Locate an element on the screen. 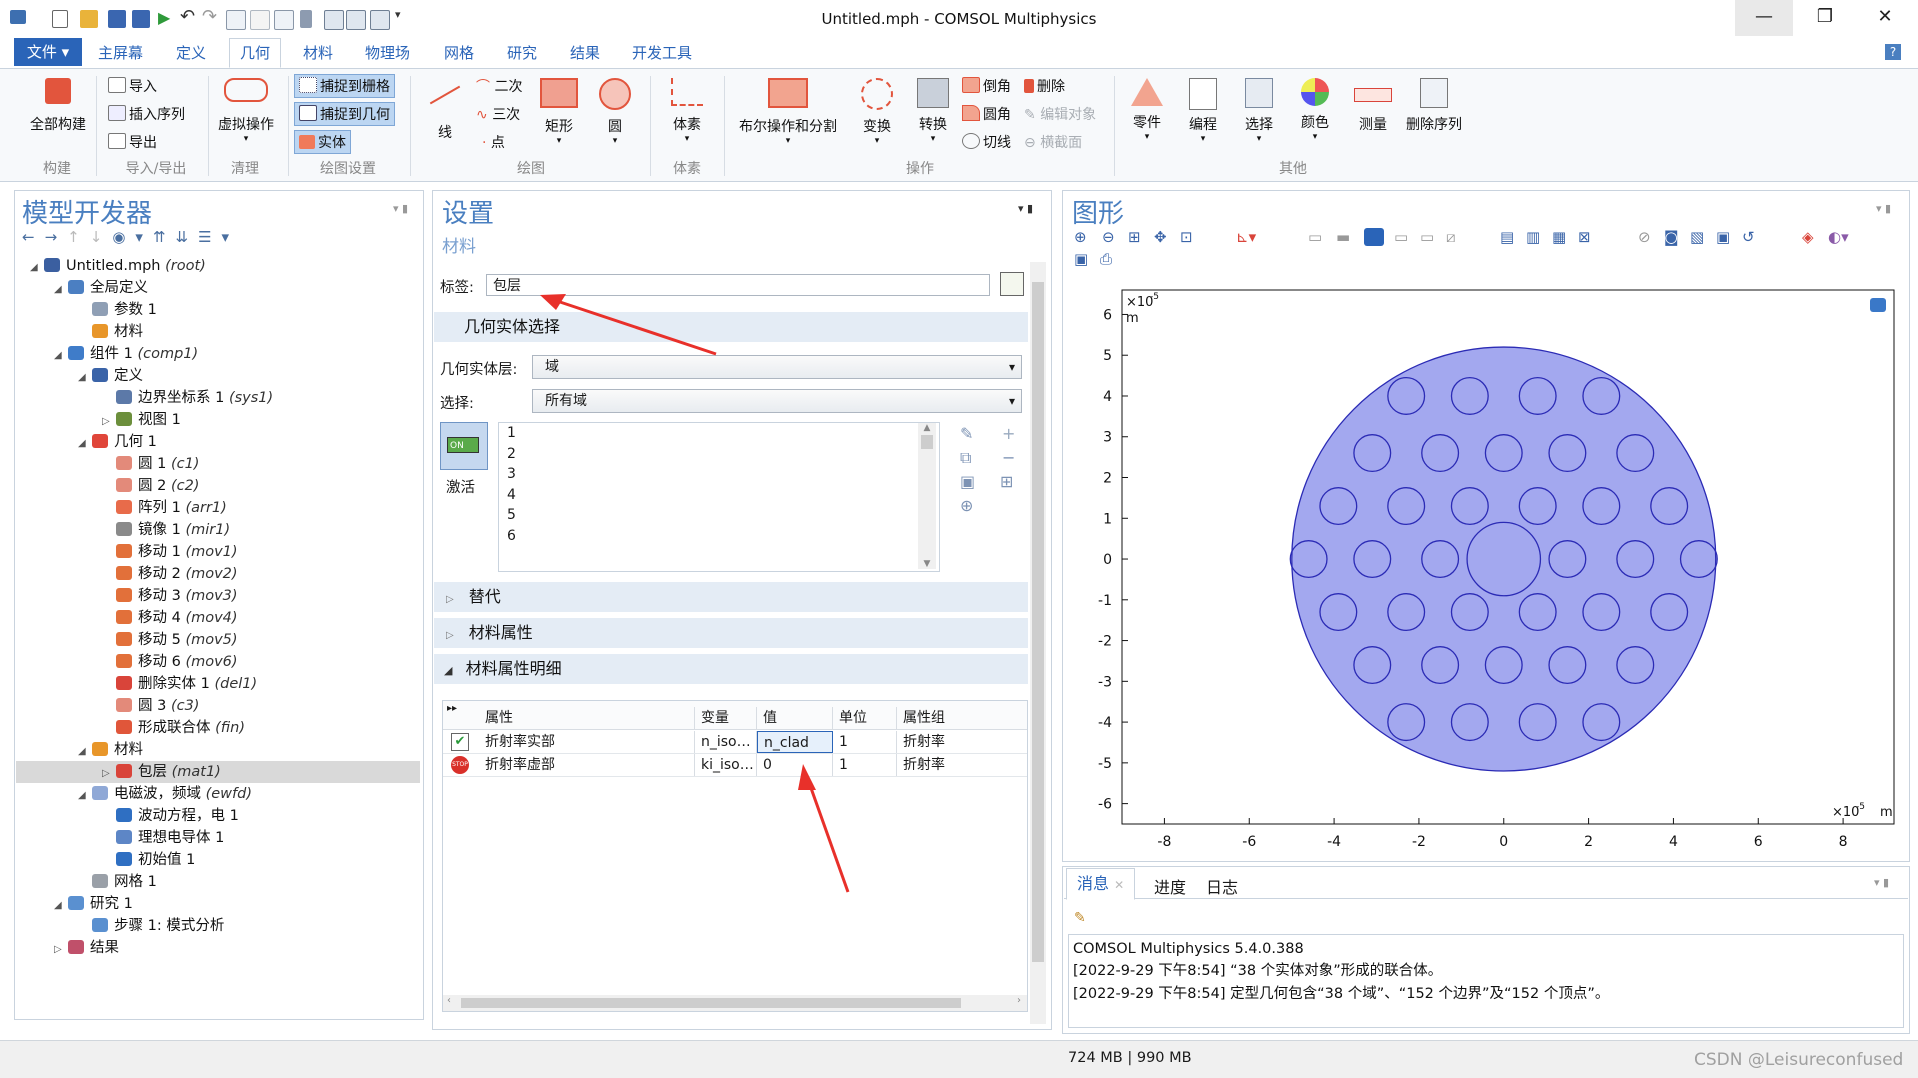  y-unit-label: m is located at coordinates (1132, 318).